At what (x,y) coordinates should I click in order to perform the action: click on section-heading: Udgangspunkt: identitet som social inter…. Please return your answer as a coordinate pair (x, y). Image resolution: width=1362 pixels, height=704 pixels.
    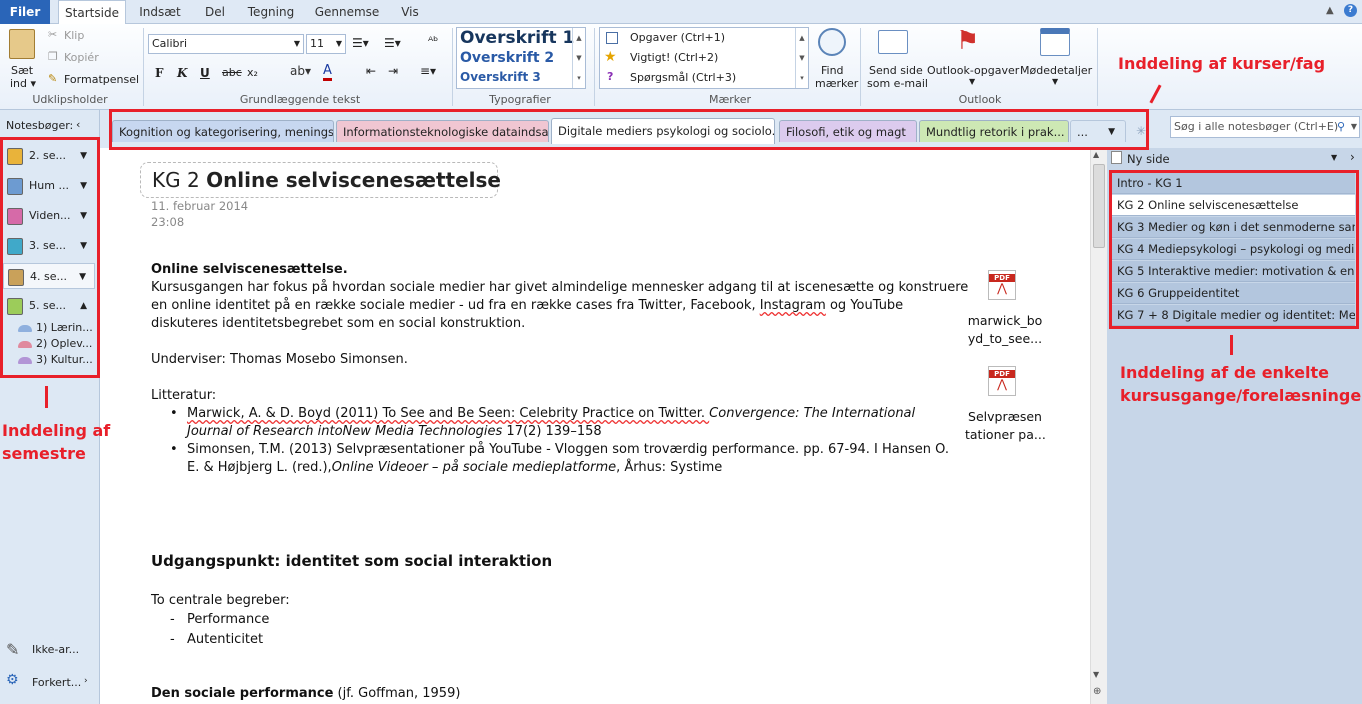
    Looking at the image, I should click on (351, 561).